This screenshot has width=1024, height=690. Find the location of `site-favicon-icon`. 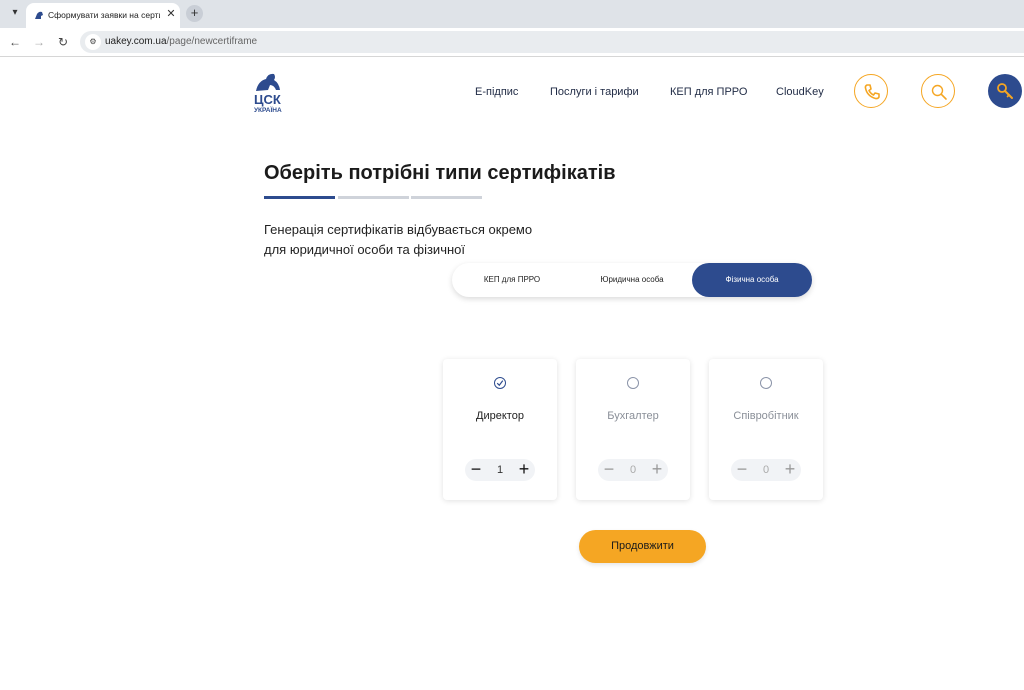

site-favicon-icon is located at coordinates (39, 15).